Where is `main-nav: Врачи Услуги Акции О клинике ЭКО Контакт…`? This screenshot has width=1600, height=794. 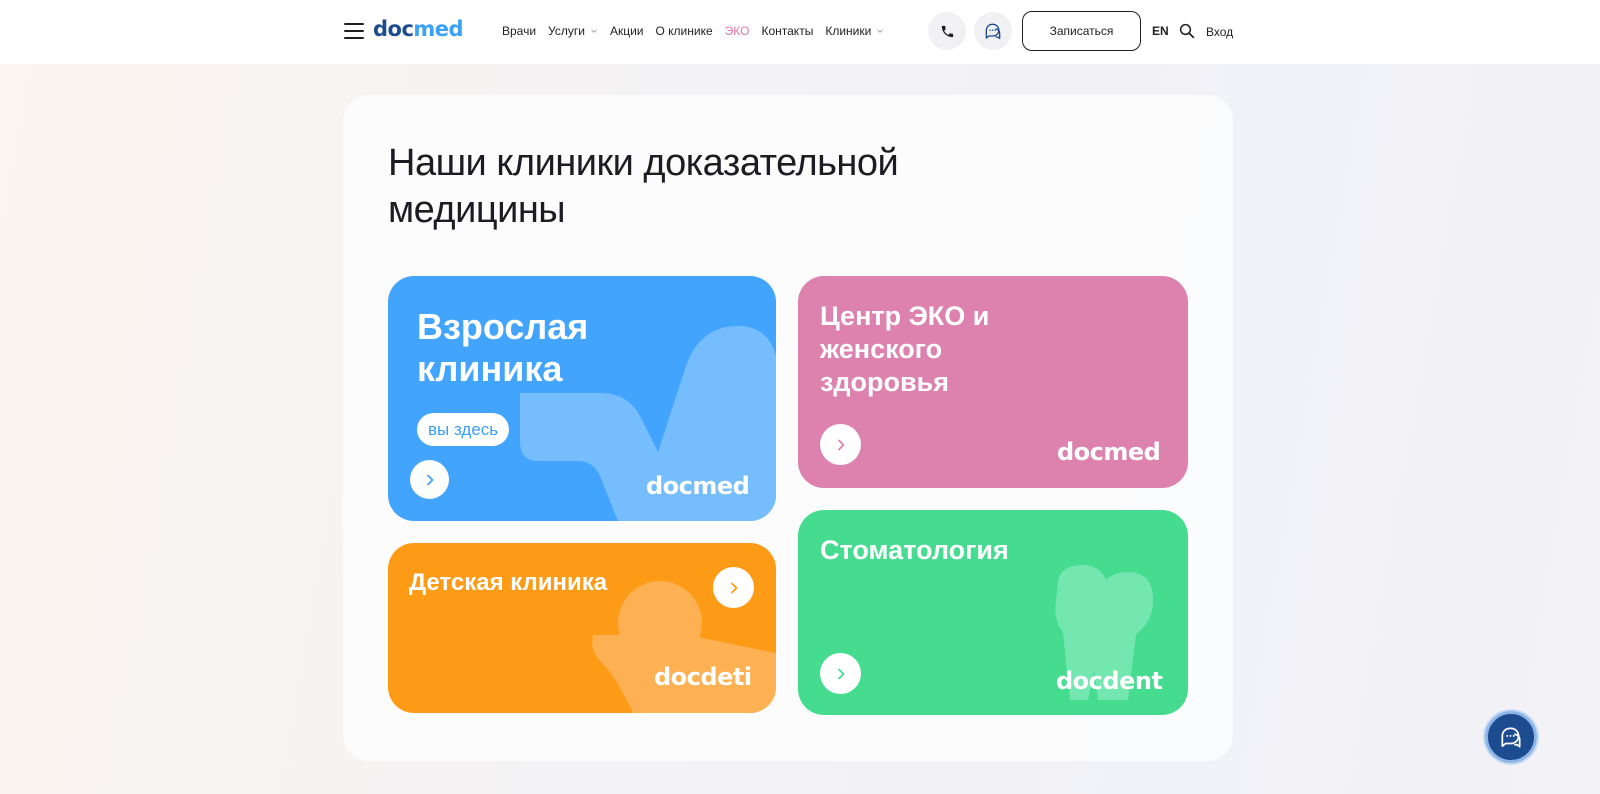 main-nav: Врачи Услуги Акции О клинике ЭКО Контакт… is located at coordinates (693, 31).